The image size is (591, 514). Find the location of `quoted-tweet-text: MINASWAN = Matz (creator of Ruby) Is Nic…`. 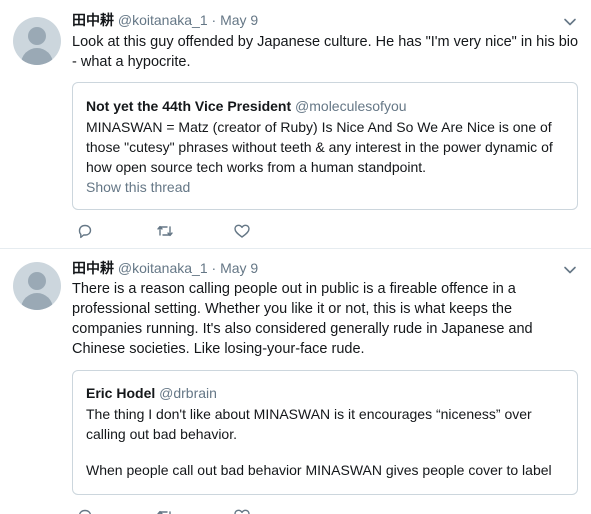

quoted-tweet-text: MINASWAN = Matz (creator of Ruby) Is Nic… is located at coordinates (319, 147).